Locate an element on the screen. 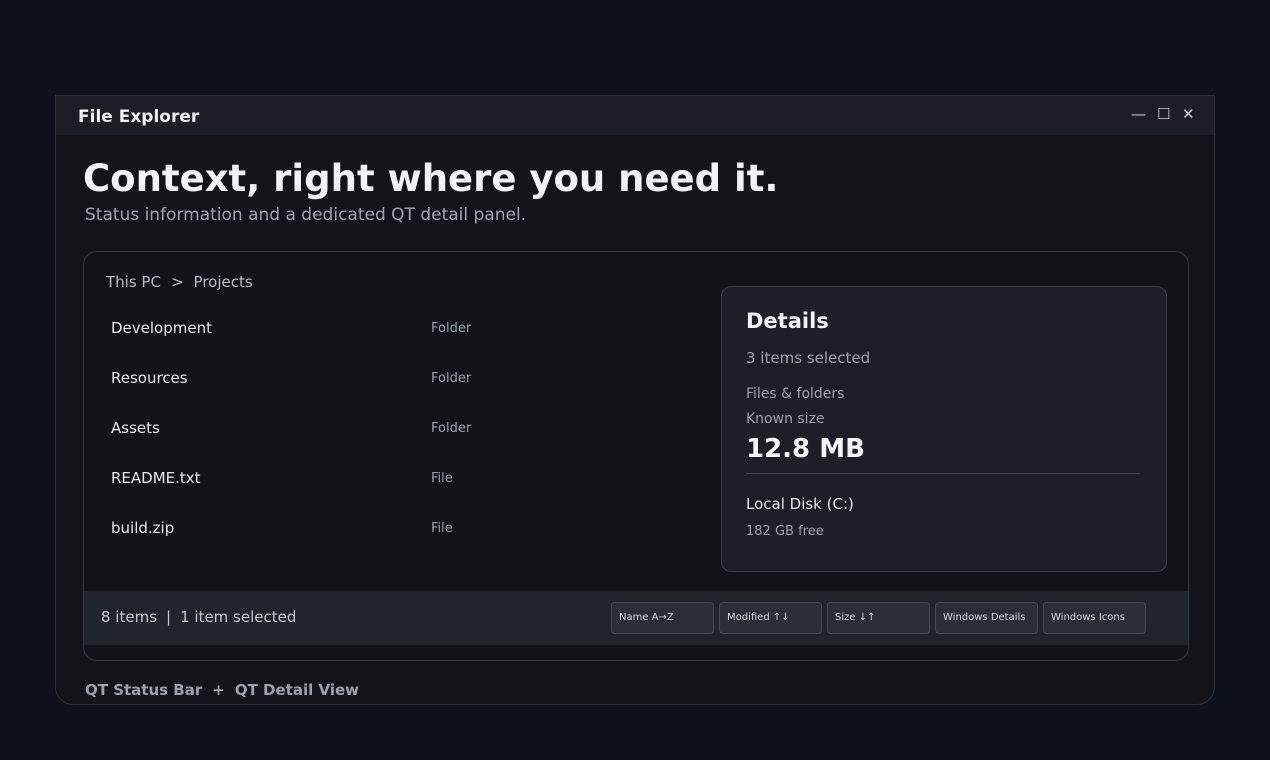  file-name: build.zip is located at coordinates (143, 528).